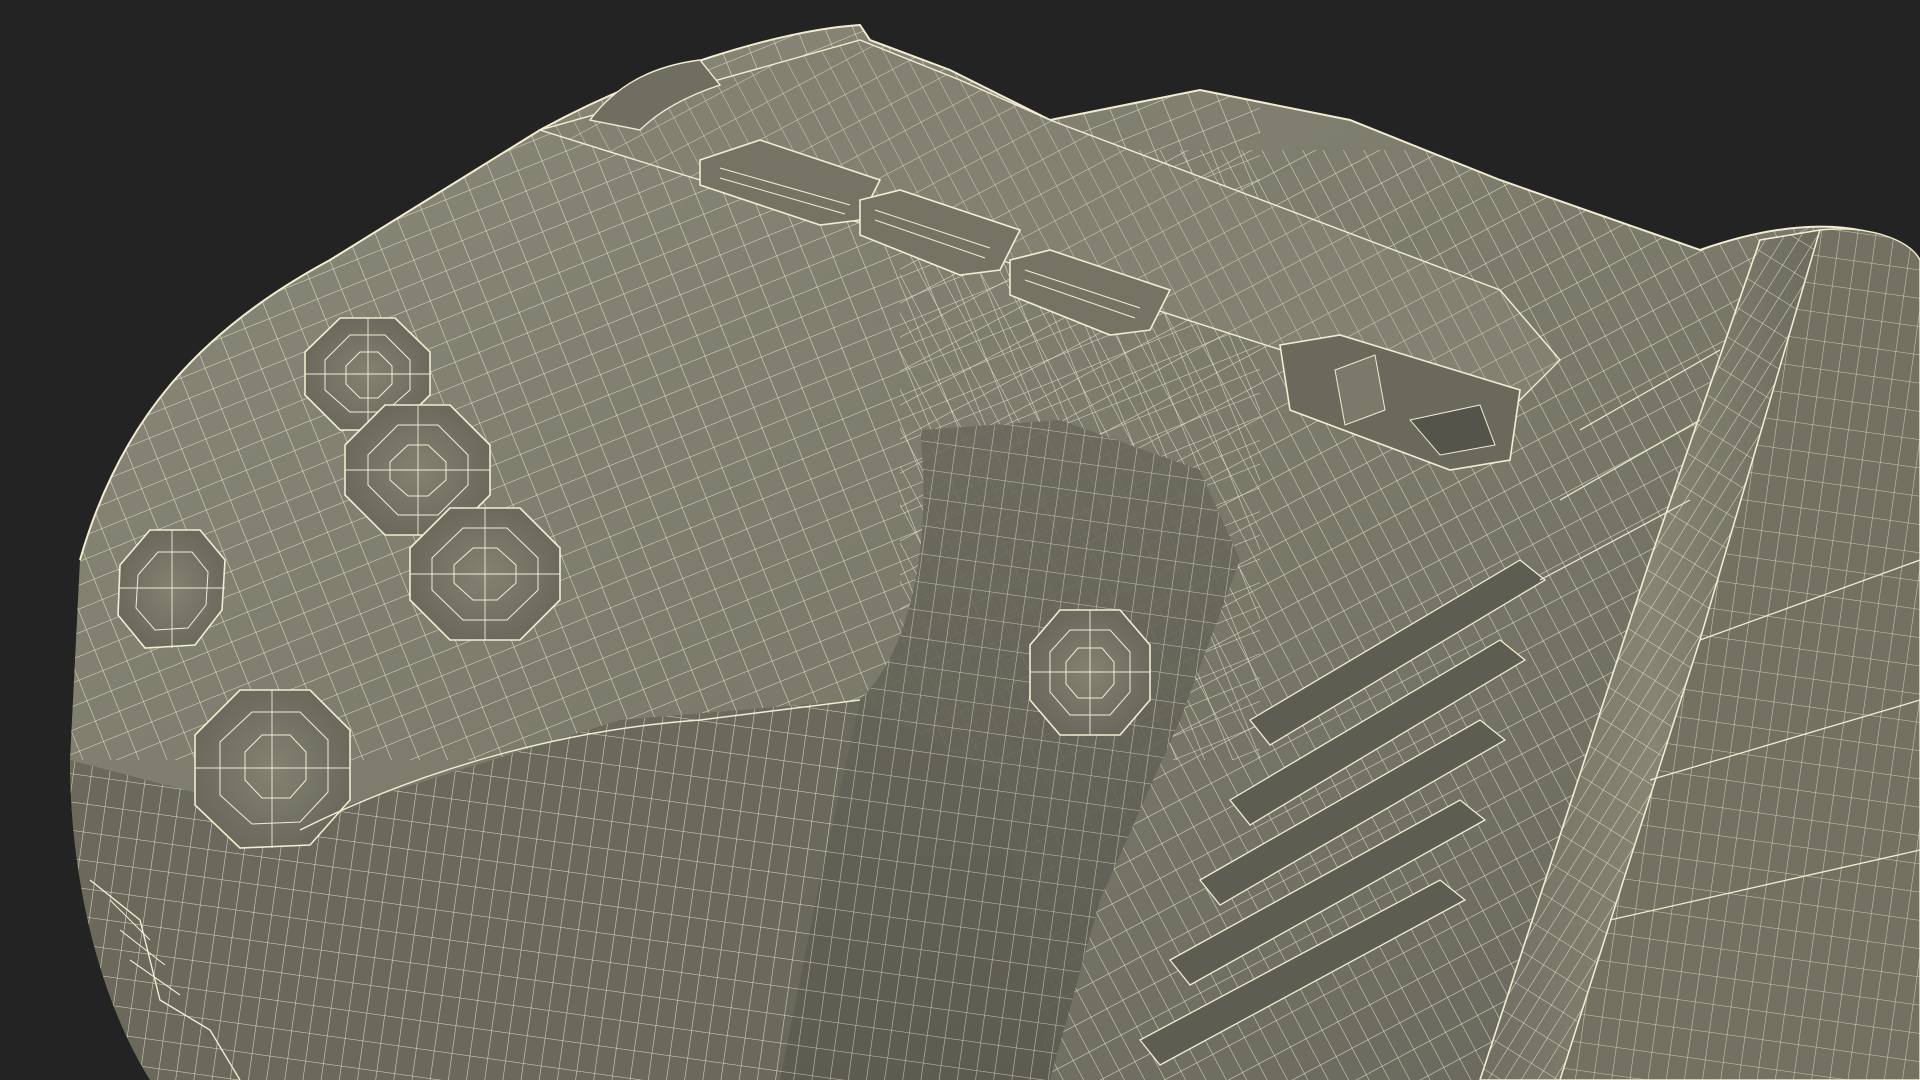  What do you see at coordinates (1090, 672) in the screenshot?
I see `face-button-center` at bounding box center [1090, 672].